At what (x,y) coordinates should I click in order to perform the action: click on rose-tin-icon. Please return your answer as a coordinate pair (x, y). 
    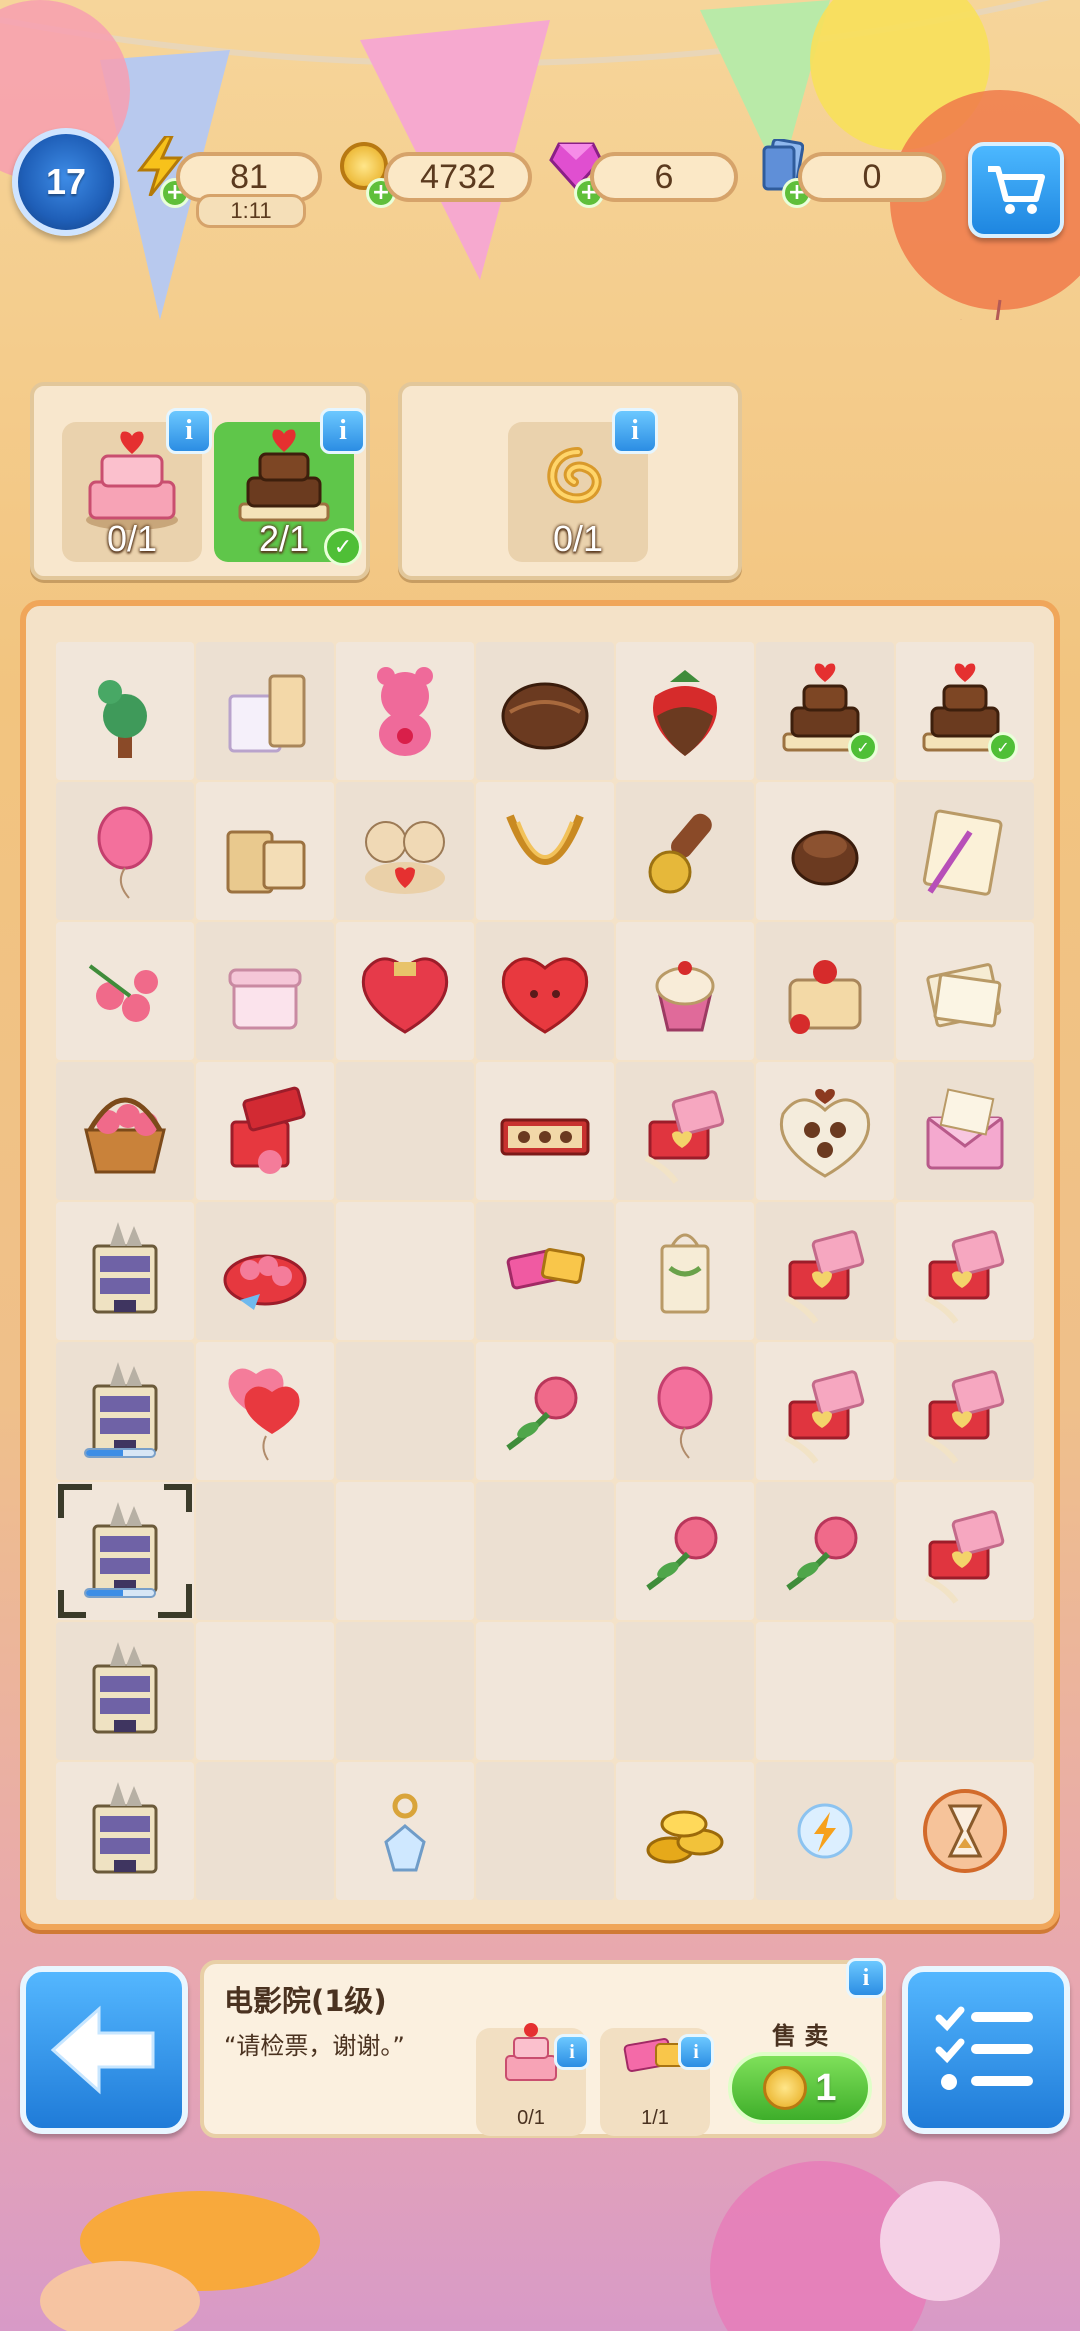
    Looking at the image, I should click on (265, 1271).